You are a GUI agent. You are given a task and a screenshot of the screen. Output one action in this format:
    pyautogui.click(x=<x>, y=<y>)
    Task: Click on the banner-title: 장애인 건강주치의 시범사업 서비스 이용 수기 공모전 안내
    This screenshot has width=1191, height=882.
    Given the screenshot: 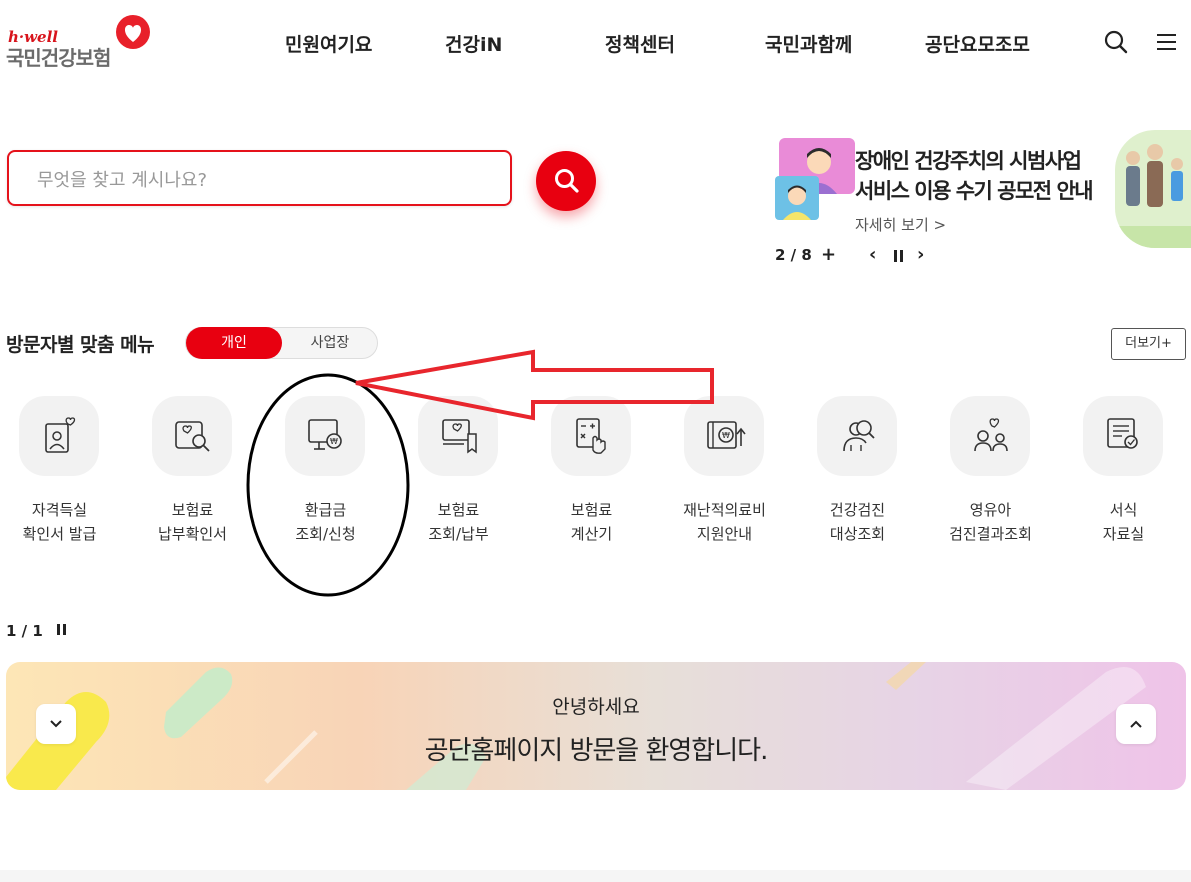 What is the action you would take?
    pyautogui.click(x=974, y=176)
    